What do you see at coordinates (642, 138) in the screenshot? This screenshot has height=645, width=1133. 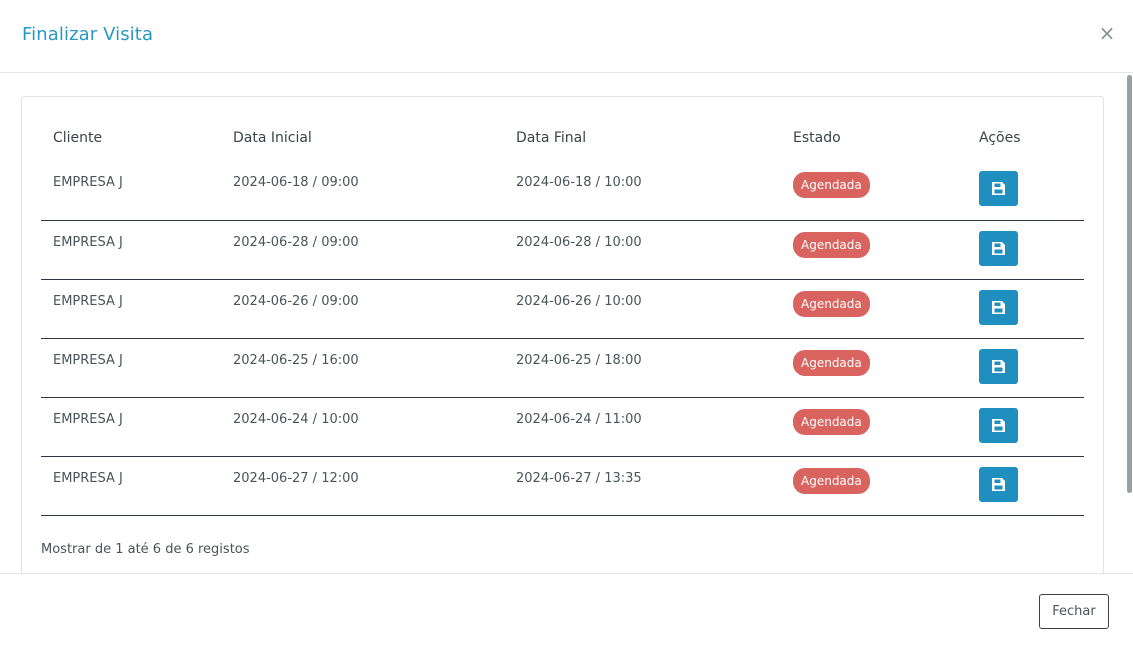 I see `column-header-data-final: Data Final` at bounding box center [642, 138].